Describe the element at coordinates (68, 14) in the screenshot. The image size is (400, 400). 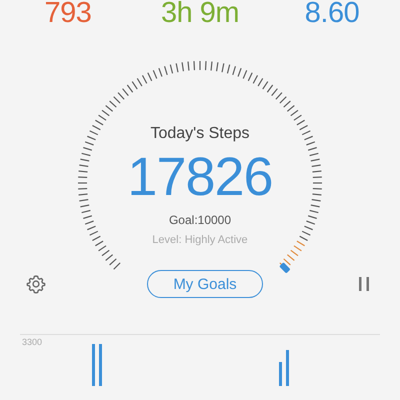
I see `stat-value: 793` at that location.